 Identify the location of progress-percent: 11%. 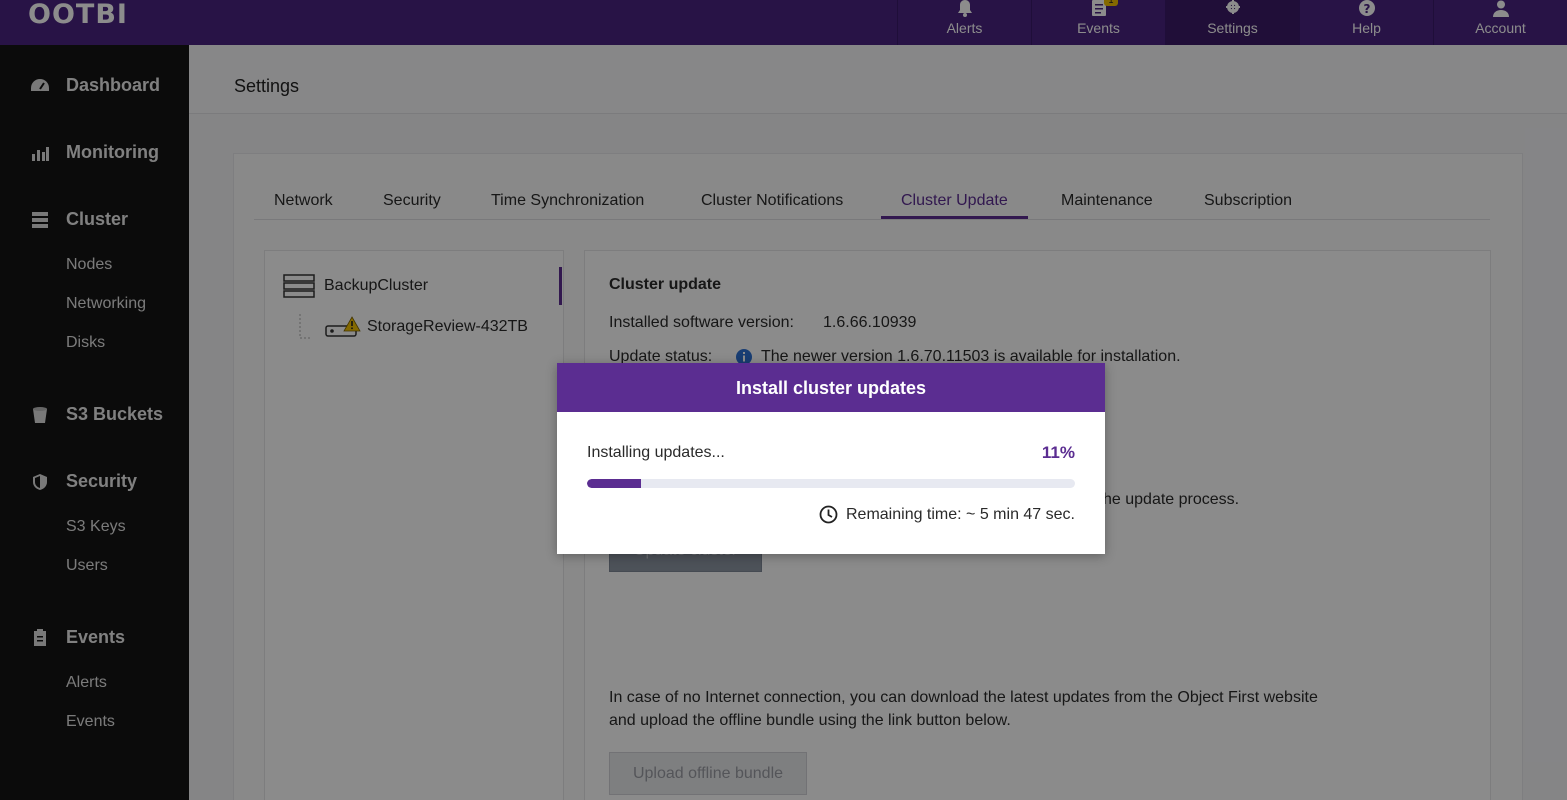
(1058, 452).